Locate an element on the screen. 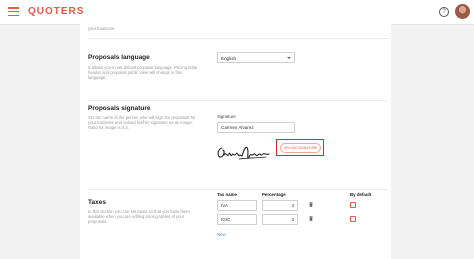 Image resolution: width=474 pixels, height=259 pixels. business-description-tail: your business. is located at coordinates (101, 28).